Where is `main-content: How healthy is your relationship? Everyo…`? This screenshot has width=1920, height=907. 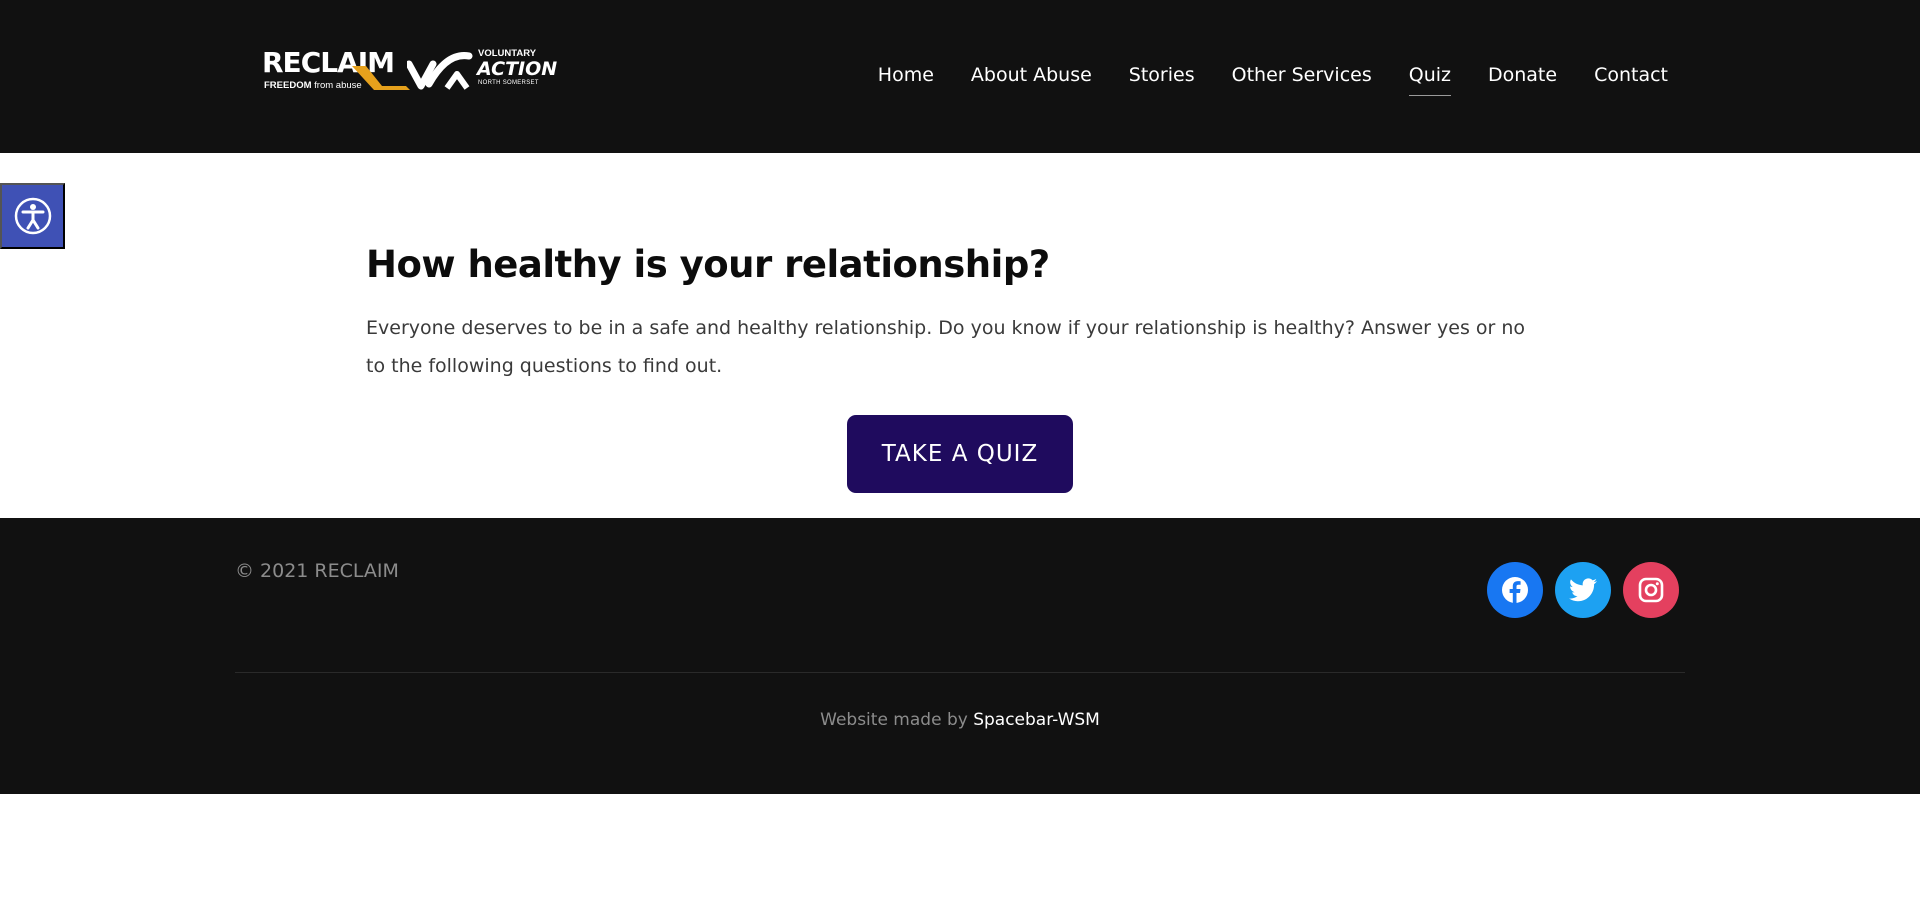 main-content: How healthy is your relationship? Everyo… is located at coordinates (961, 310).